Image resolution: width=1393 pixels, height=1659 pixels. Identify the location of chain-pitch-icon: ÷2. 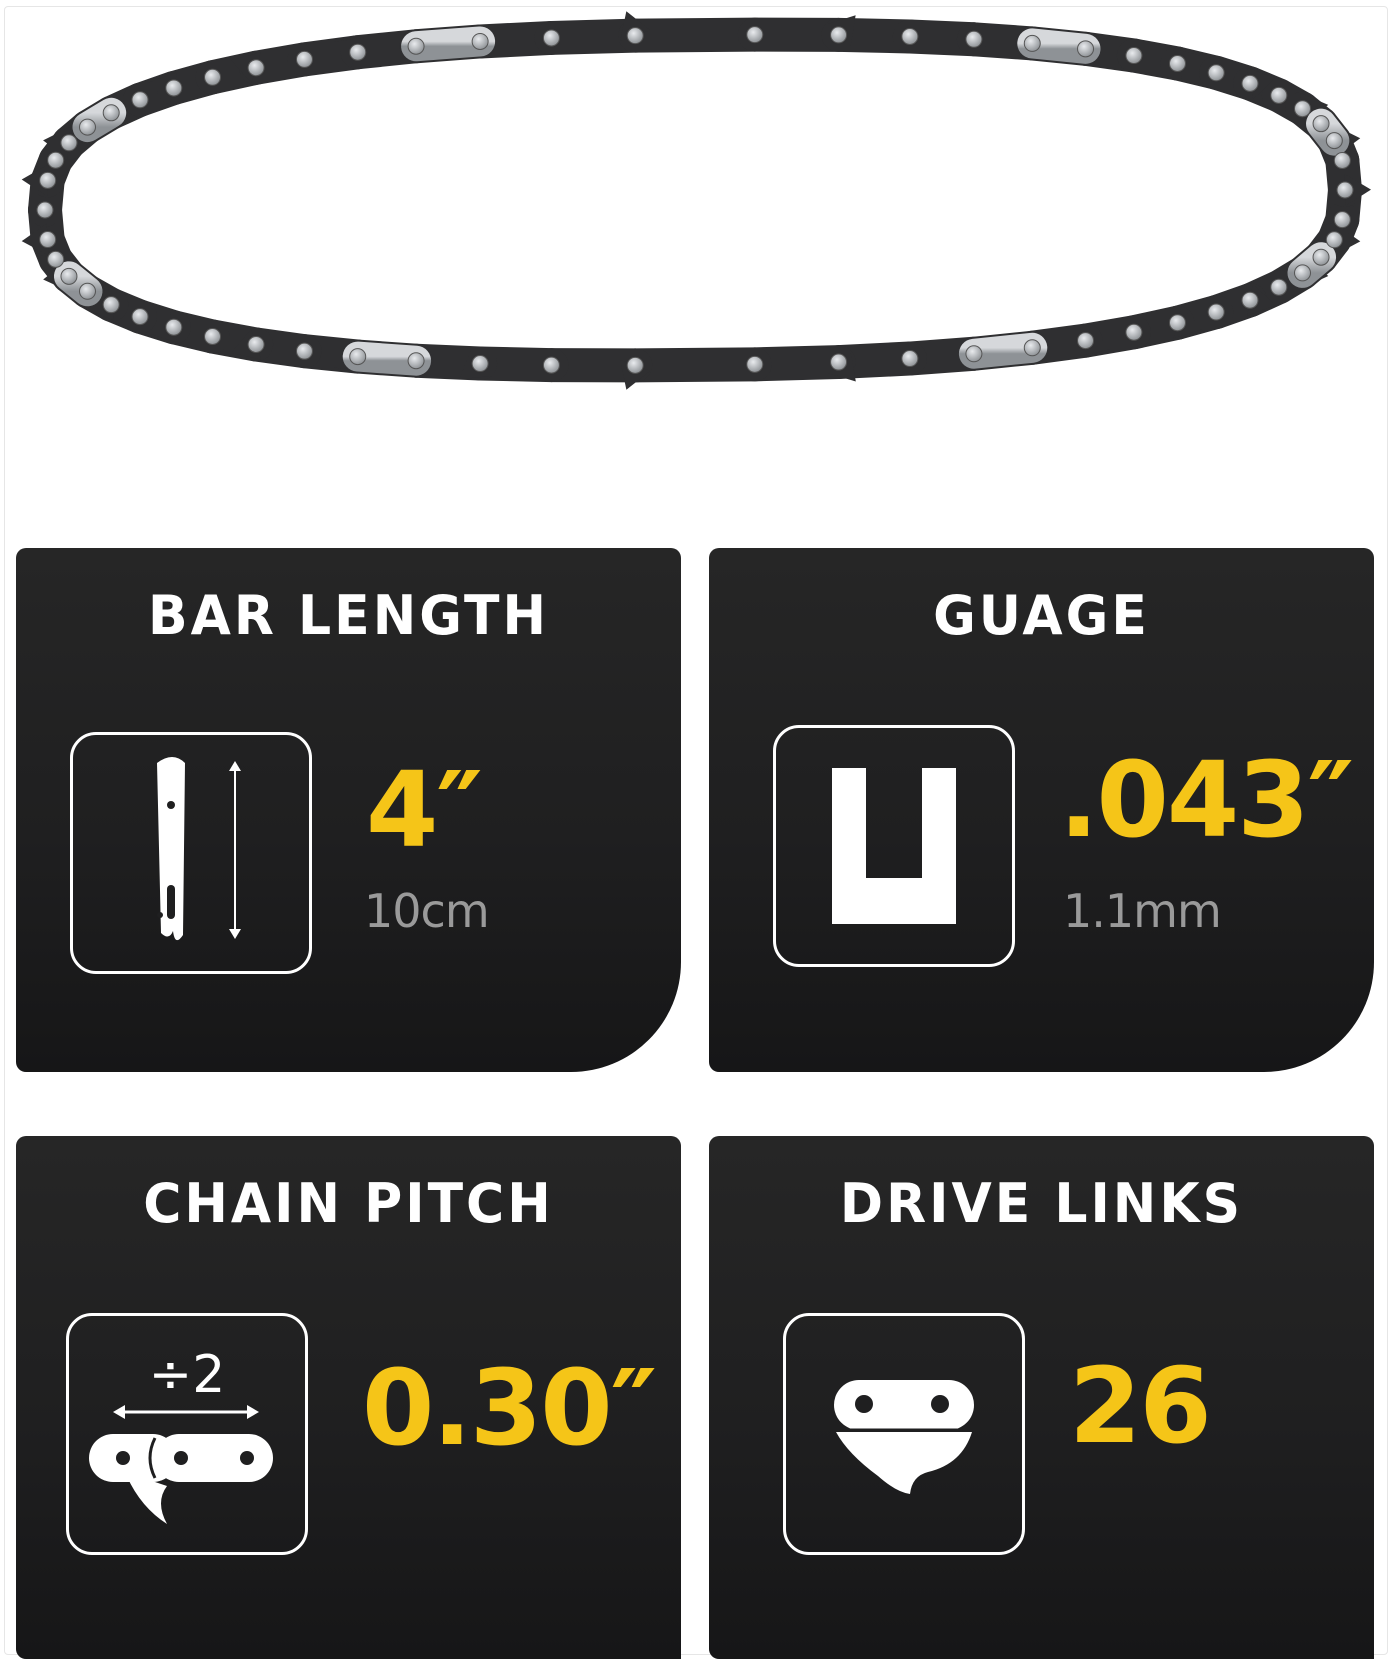
(187, 1434).